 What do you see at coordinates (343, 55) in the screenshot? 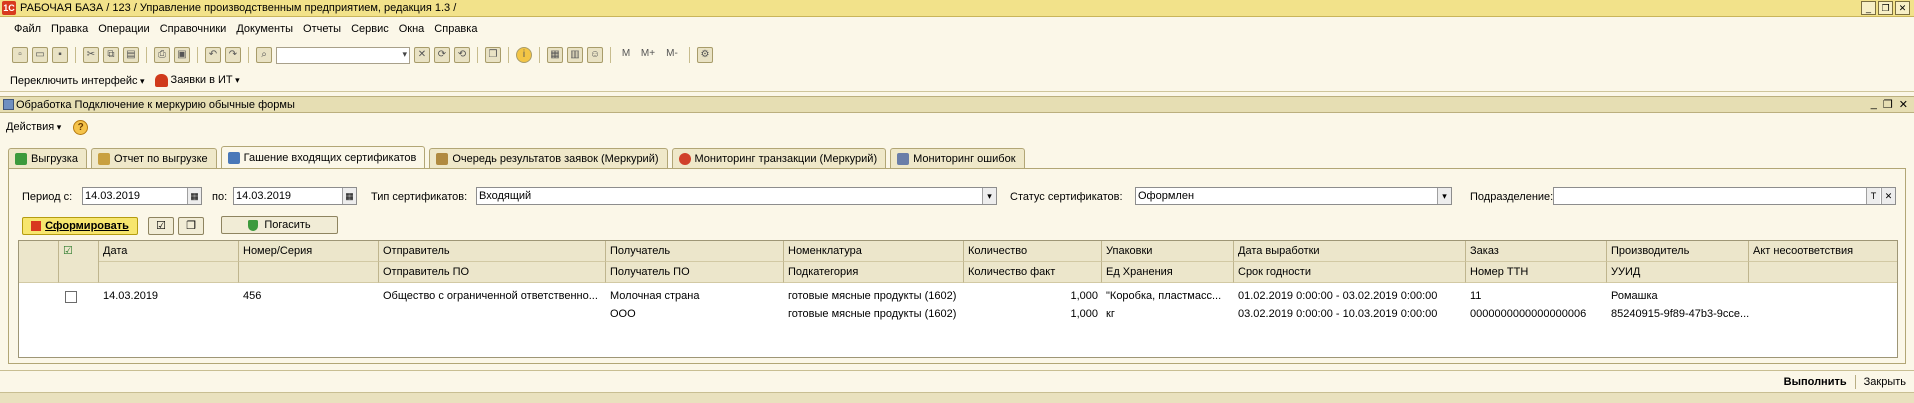
I see `search-combo` at bounding box center [343, 55].